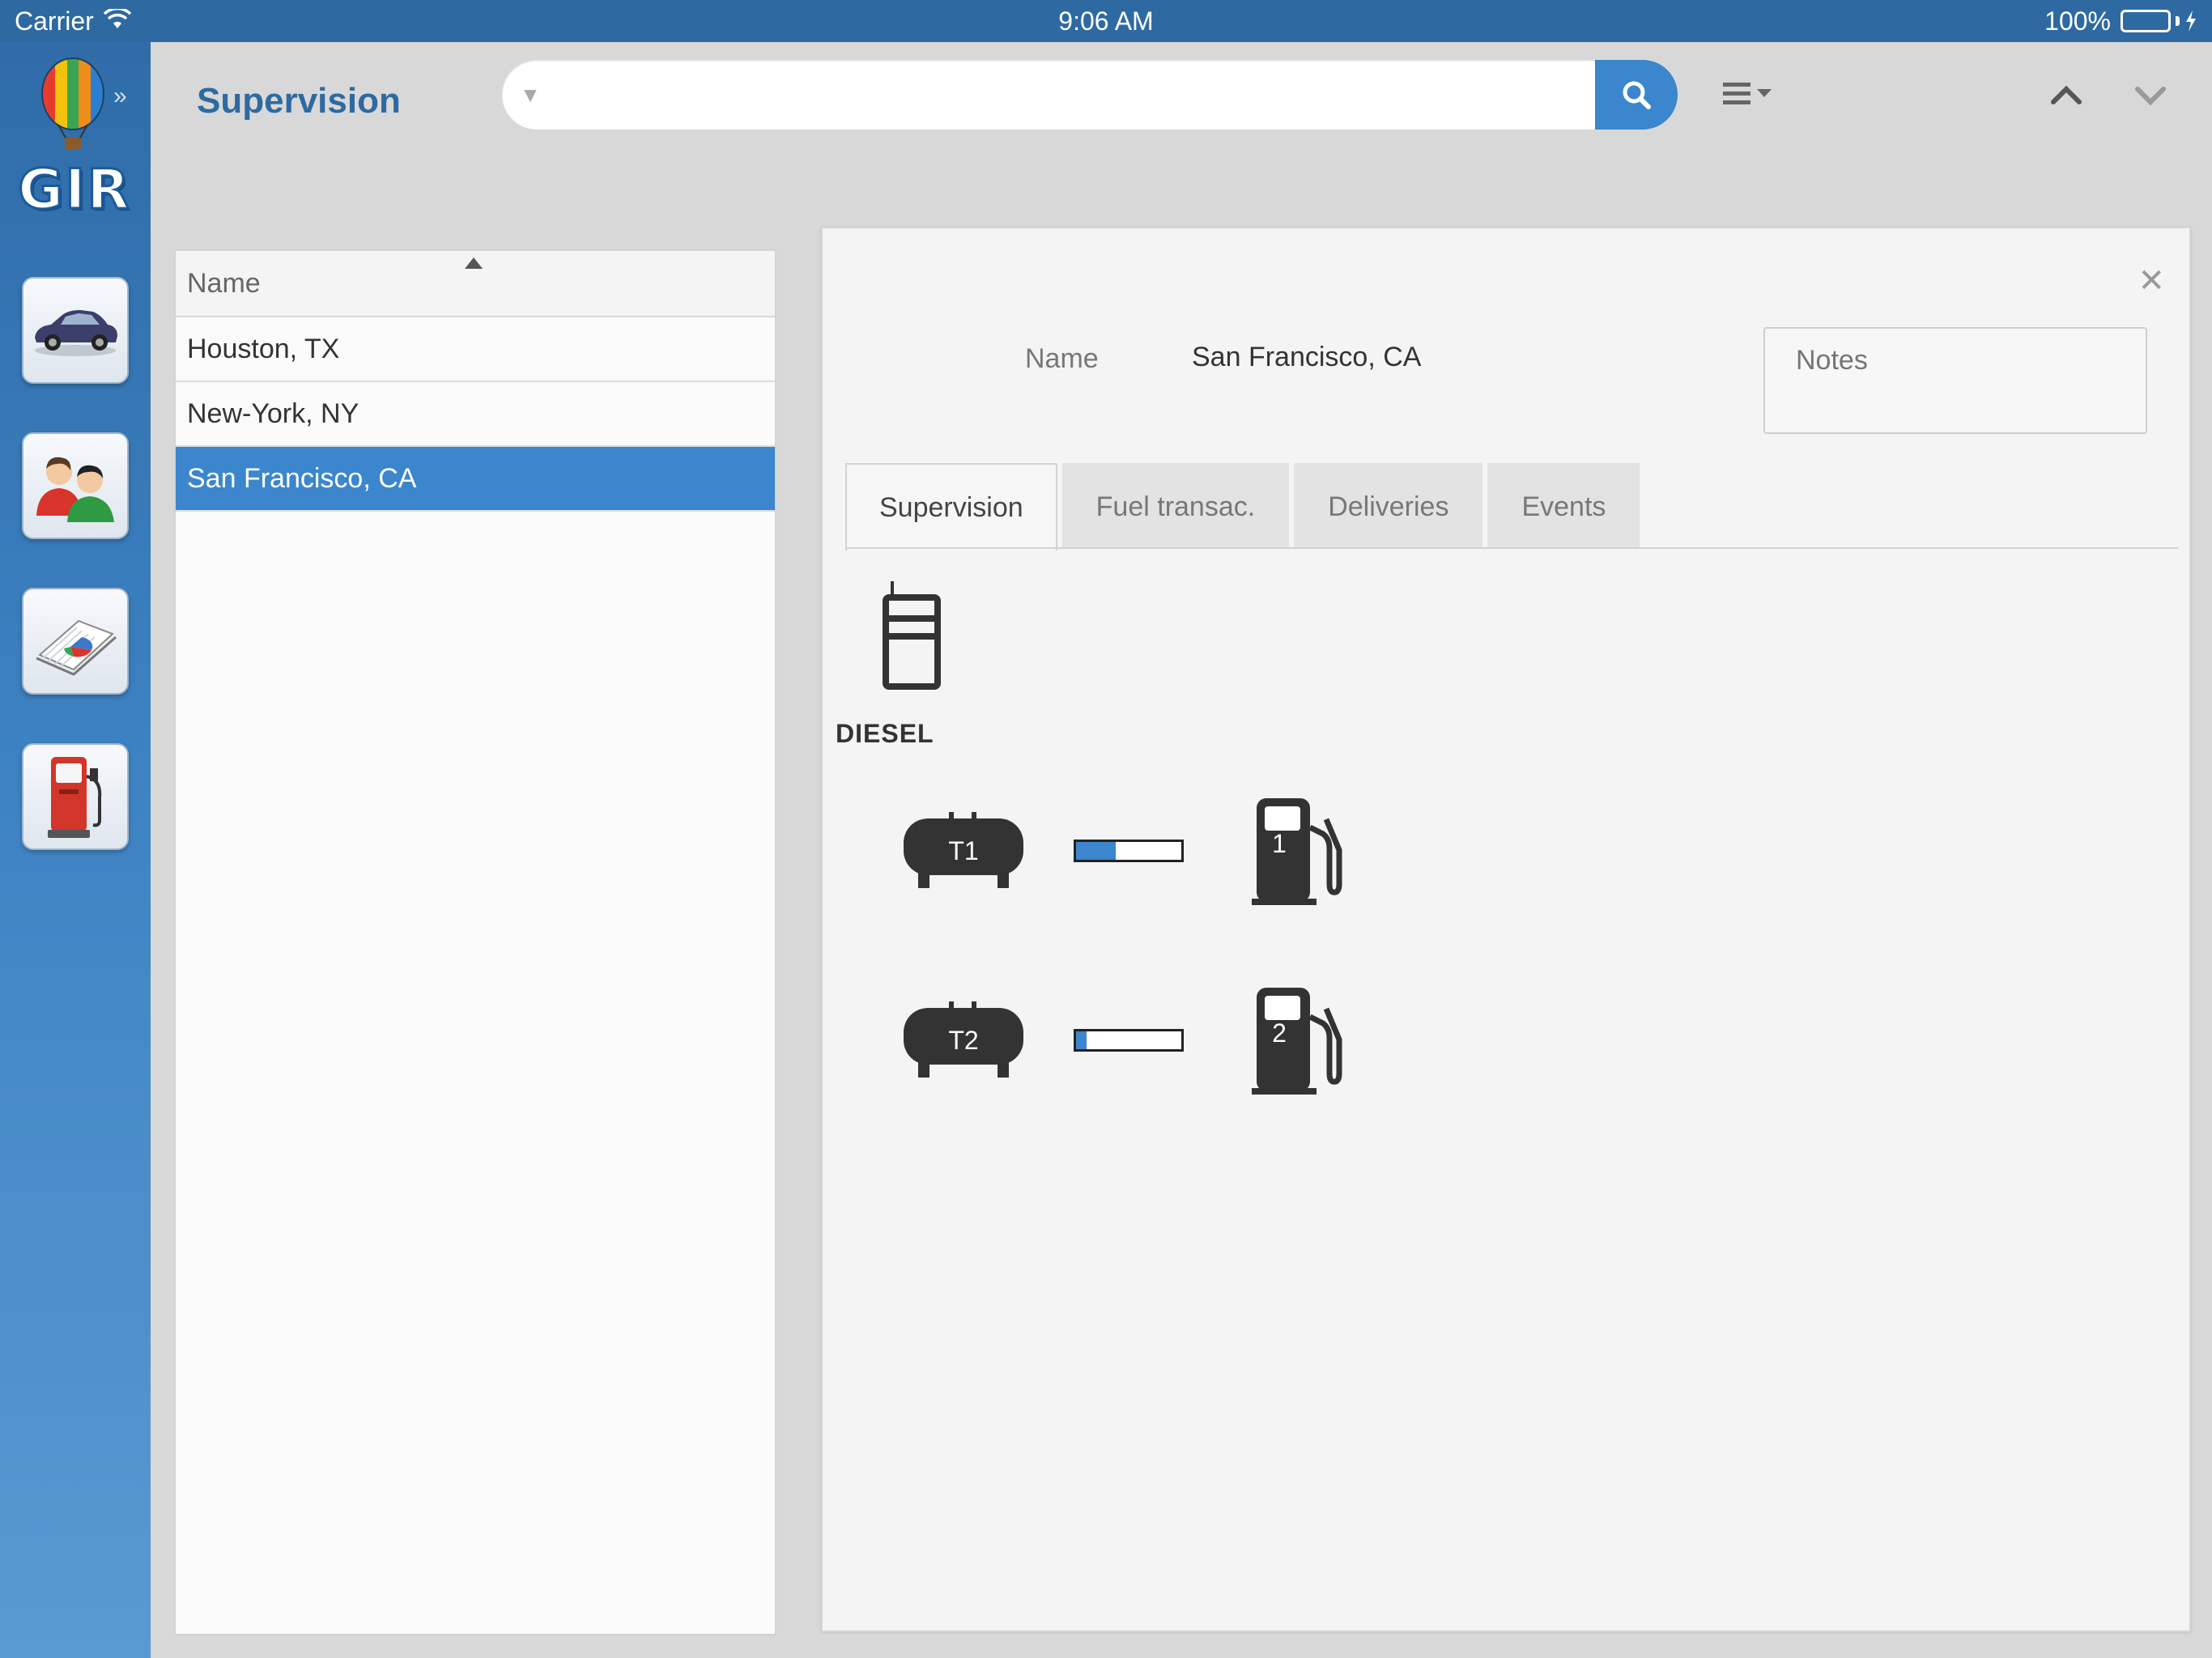 The height and width of the screenshot is (1658, 2212). I want to click on column-header-label: Name, so click(224, 283).